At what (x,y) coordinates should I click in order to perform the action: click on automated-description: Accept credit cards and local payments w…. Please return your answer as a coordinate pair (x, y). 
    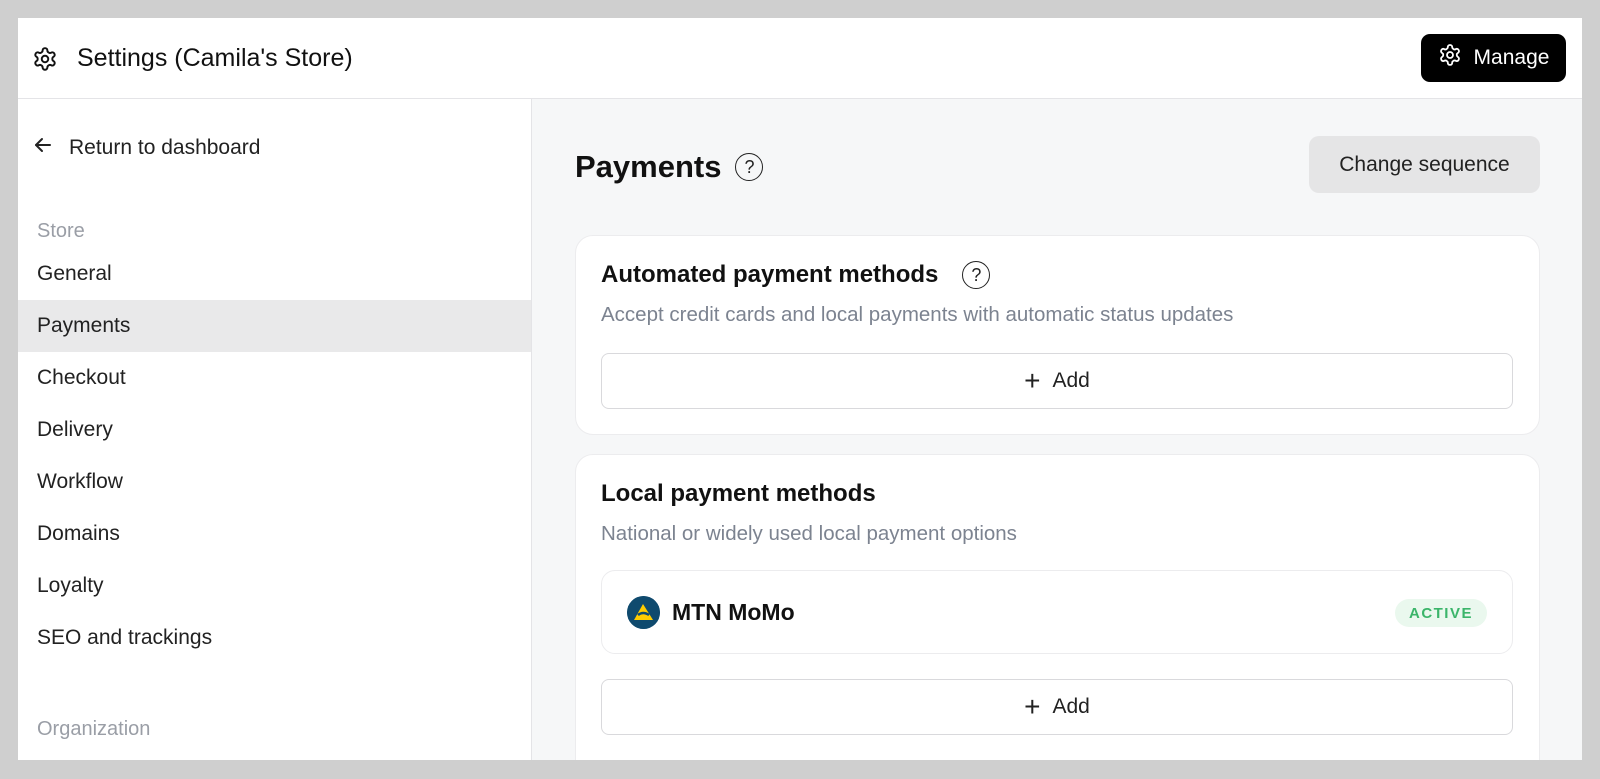
    Looking at the image, I should click on (917, 314).